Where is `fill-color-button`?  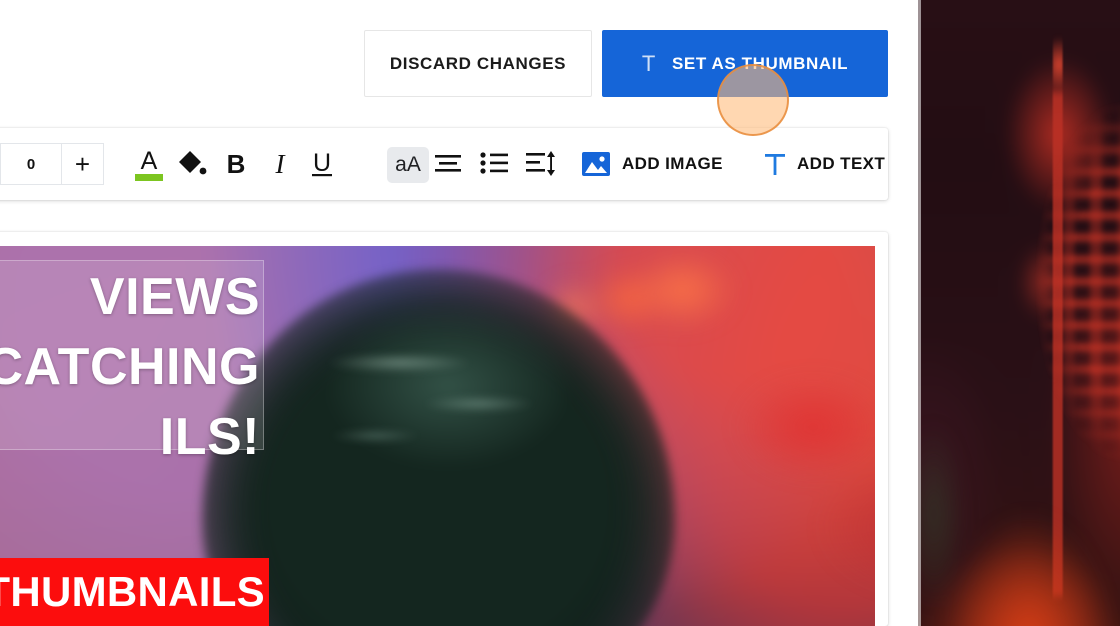
fill-color-button is located at coordinates (191, 164).